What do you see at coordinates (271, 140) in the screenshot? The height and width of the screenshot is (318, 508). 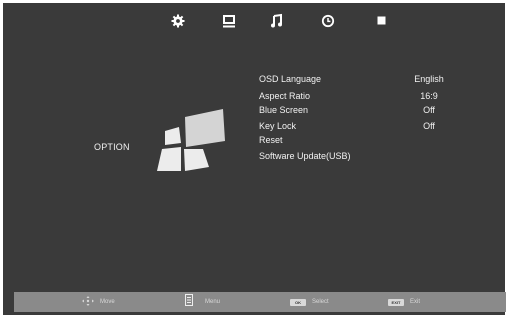 I see `menu-item-label: Reset` at bounding box center [271, 140].